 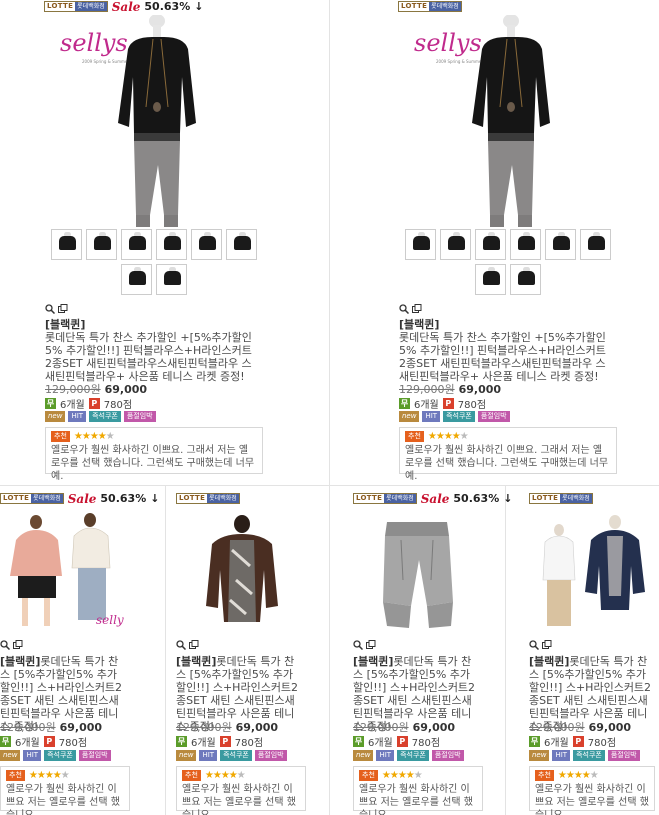 What do you see at coordinates (329, 485) in the screenshot?
I see `row-divider` at bounding box center [329, 485].